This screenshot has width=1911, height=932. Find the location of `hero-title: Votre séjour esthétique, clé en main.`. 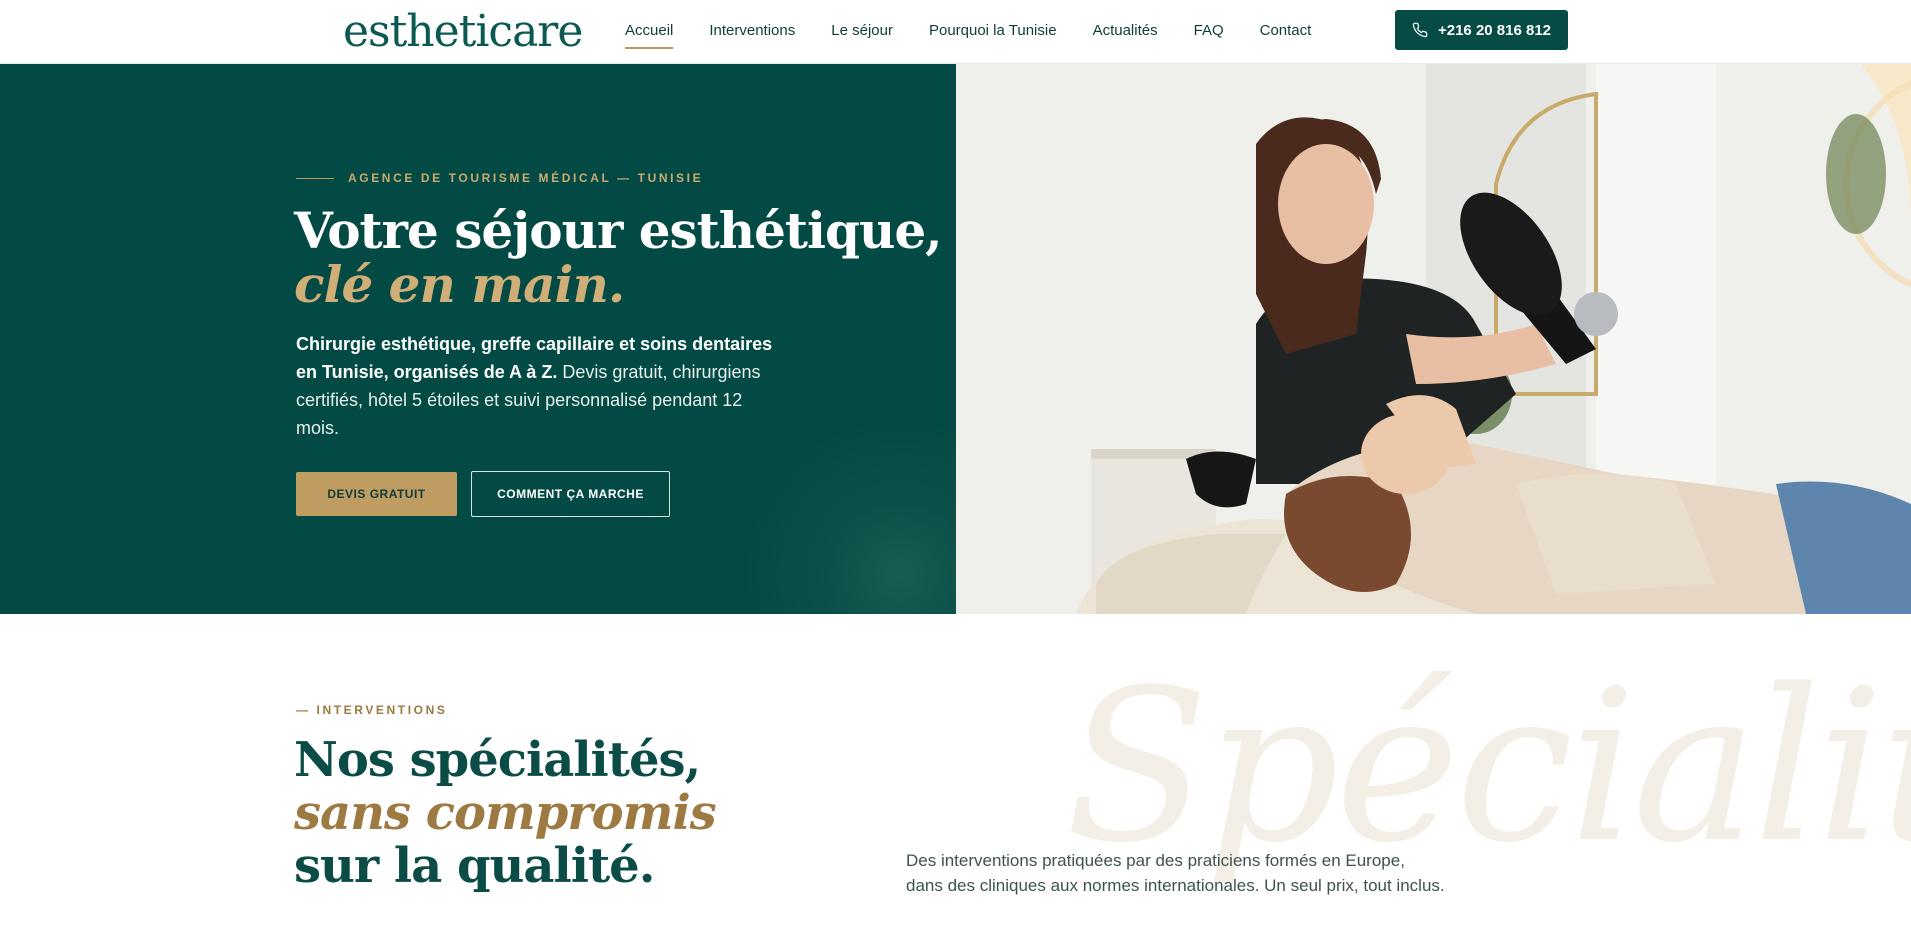

hero-title: Votre séjour esthétique, clé en main. is located at coordinates (618, 257).